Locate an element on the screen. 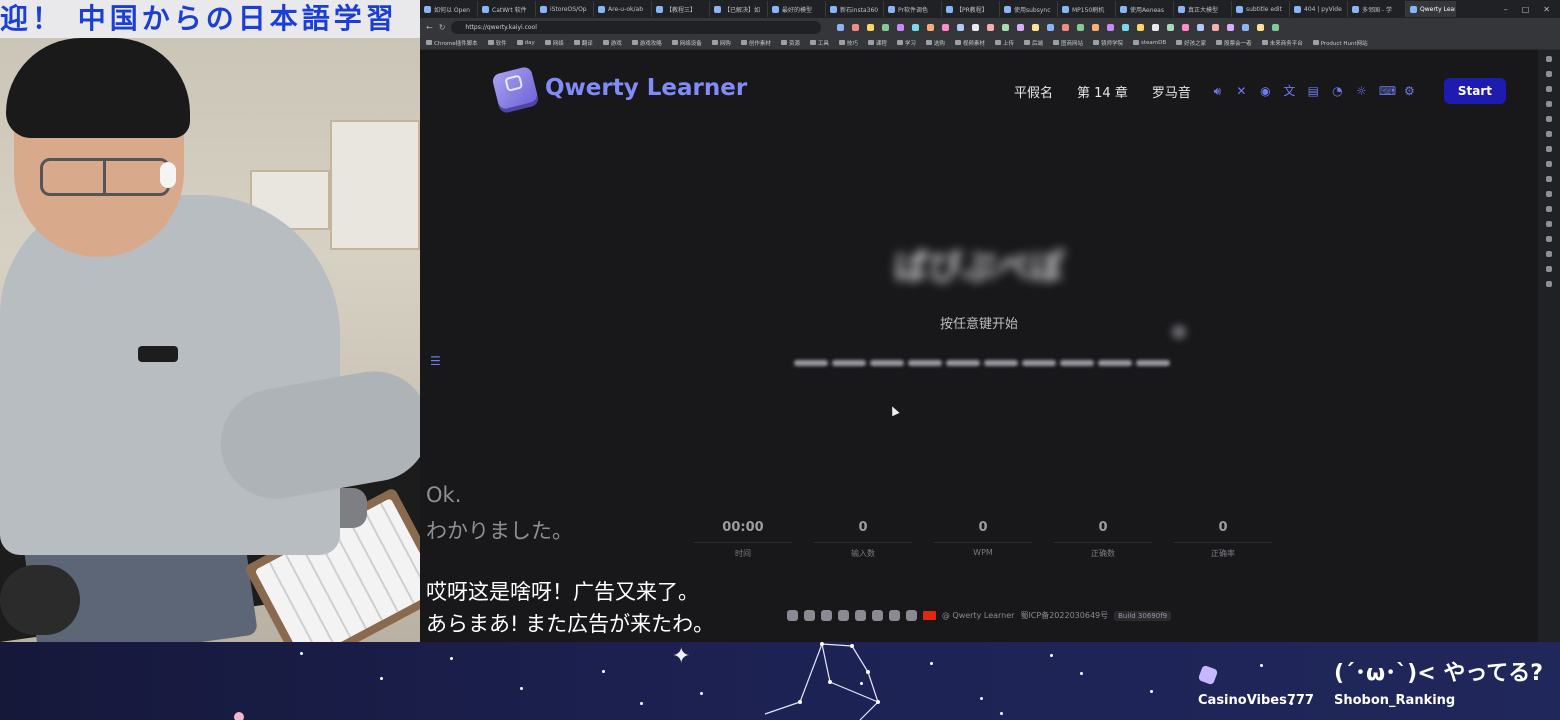 The height and width of the screenshot is (720, 1560). minimize-icon: – is located at coordinates (1506, 9).